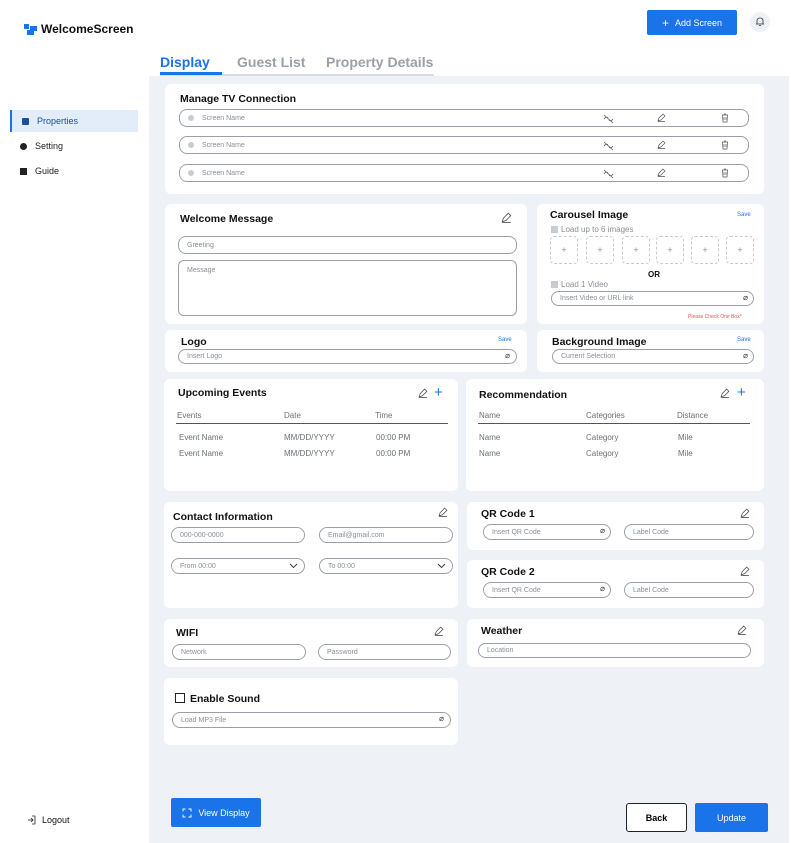 The height and width of the screenshot is (843, 791). What do you see at coordinates (547, 590) in the screenshot?
I see `qr2-code-input: Insert QR Code ⌀` at bounding box center [547, 590].